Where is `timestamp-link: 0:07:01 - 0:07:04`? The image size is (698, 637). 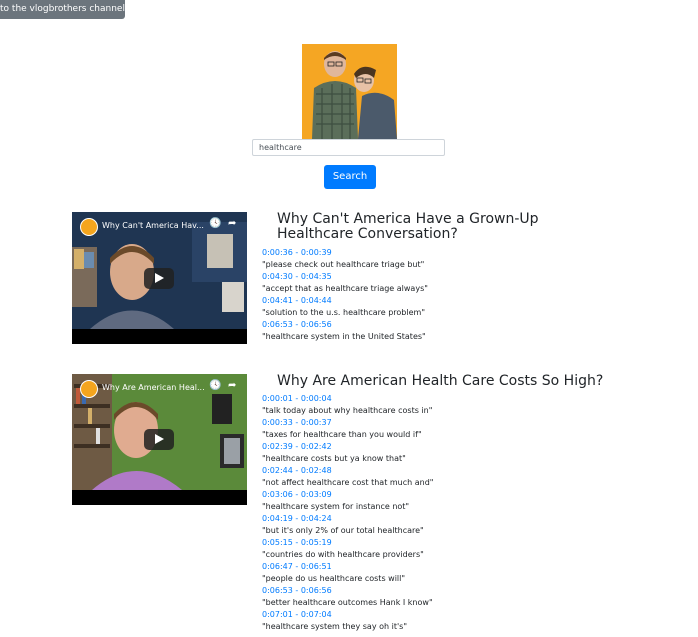
timestamp-link: 0:07:01 - 0:07:04 is located at coordinates (347, 615).